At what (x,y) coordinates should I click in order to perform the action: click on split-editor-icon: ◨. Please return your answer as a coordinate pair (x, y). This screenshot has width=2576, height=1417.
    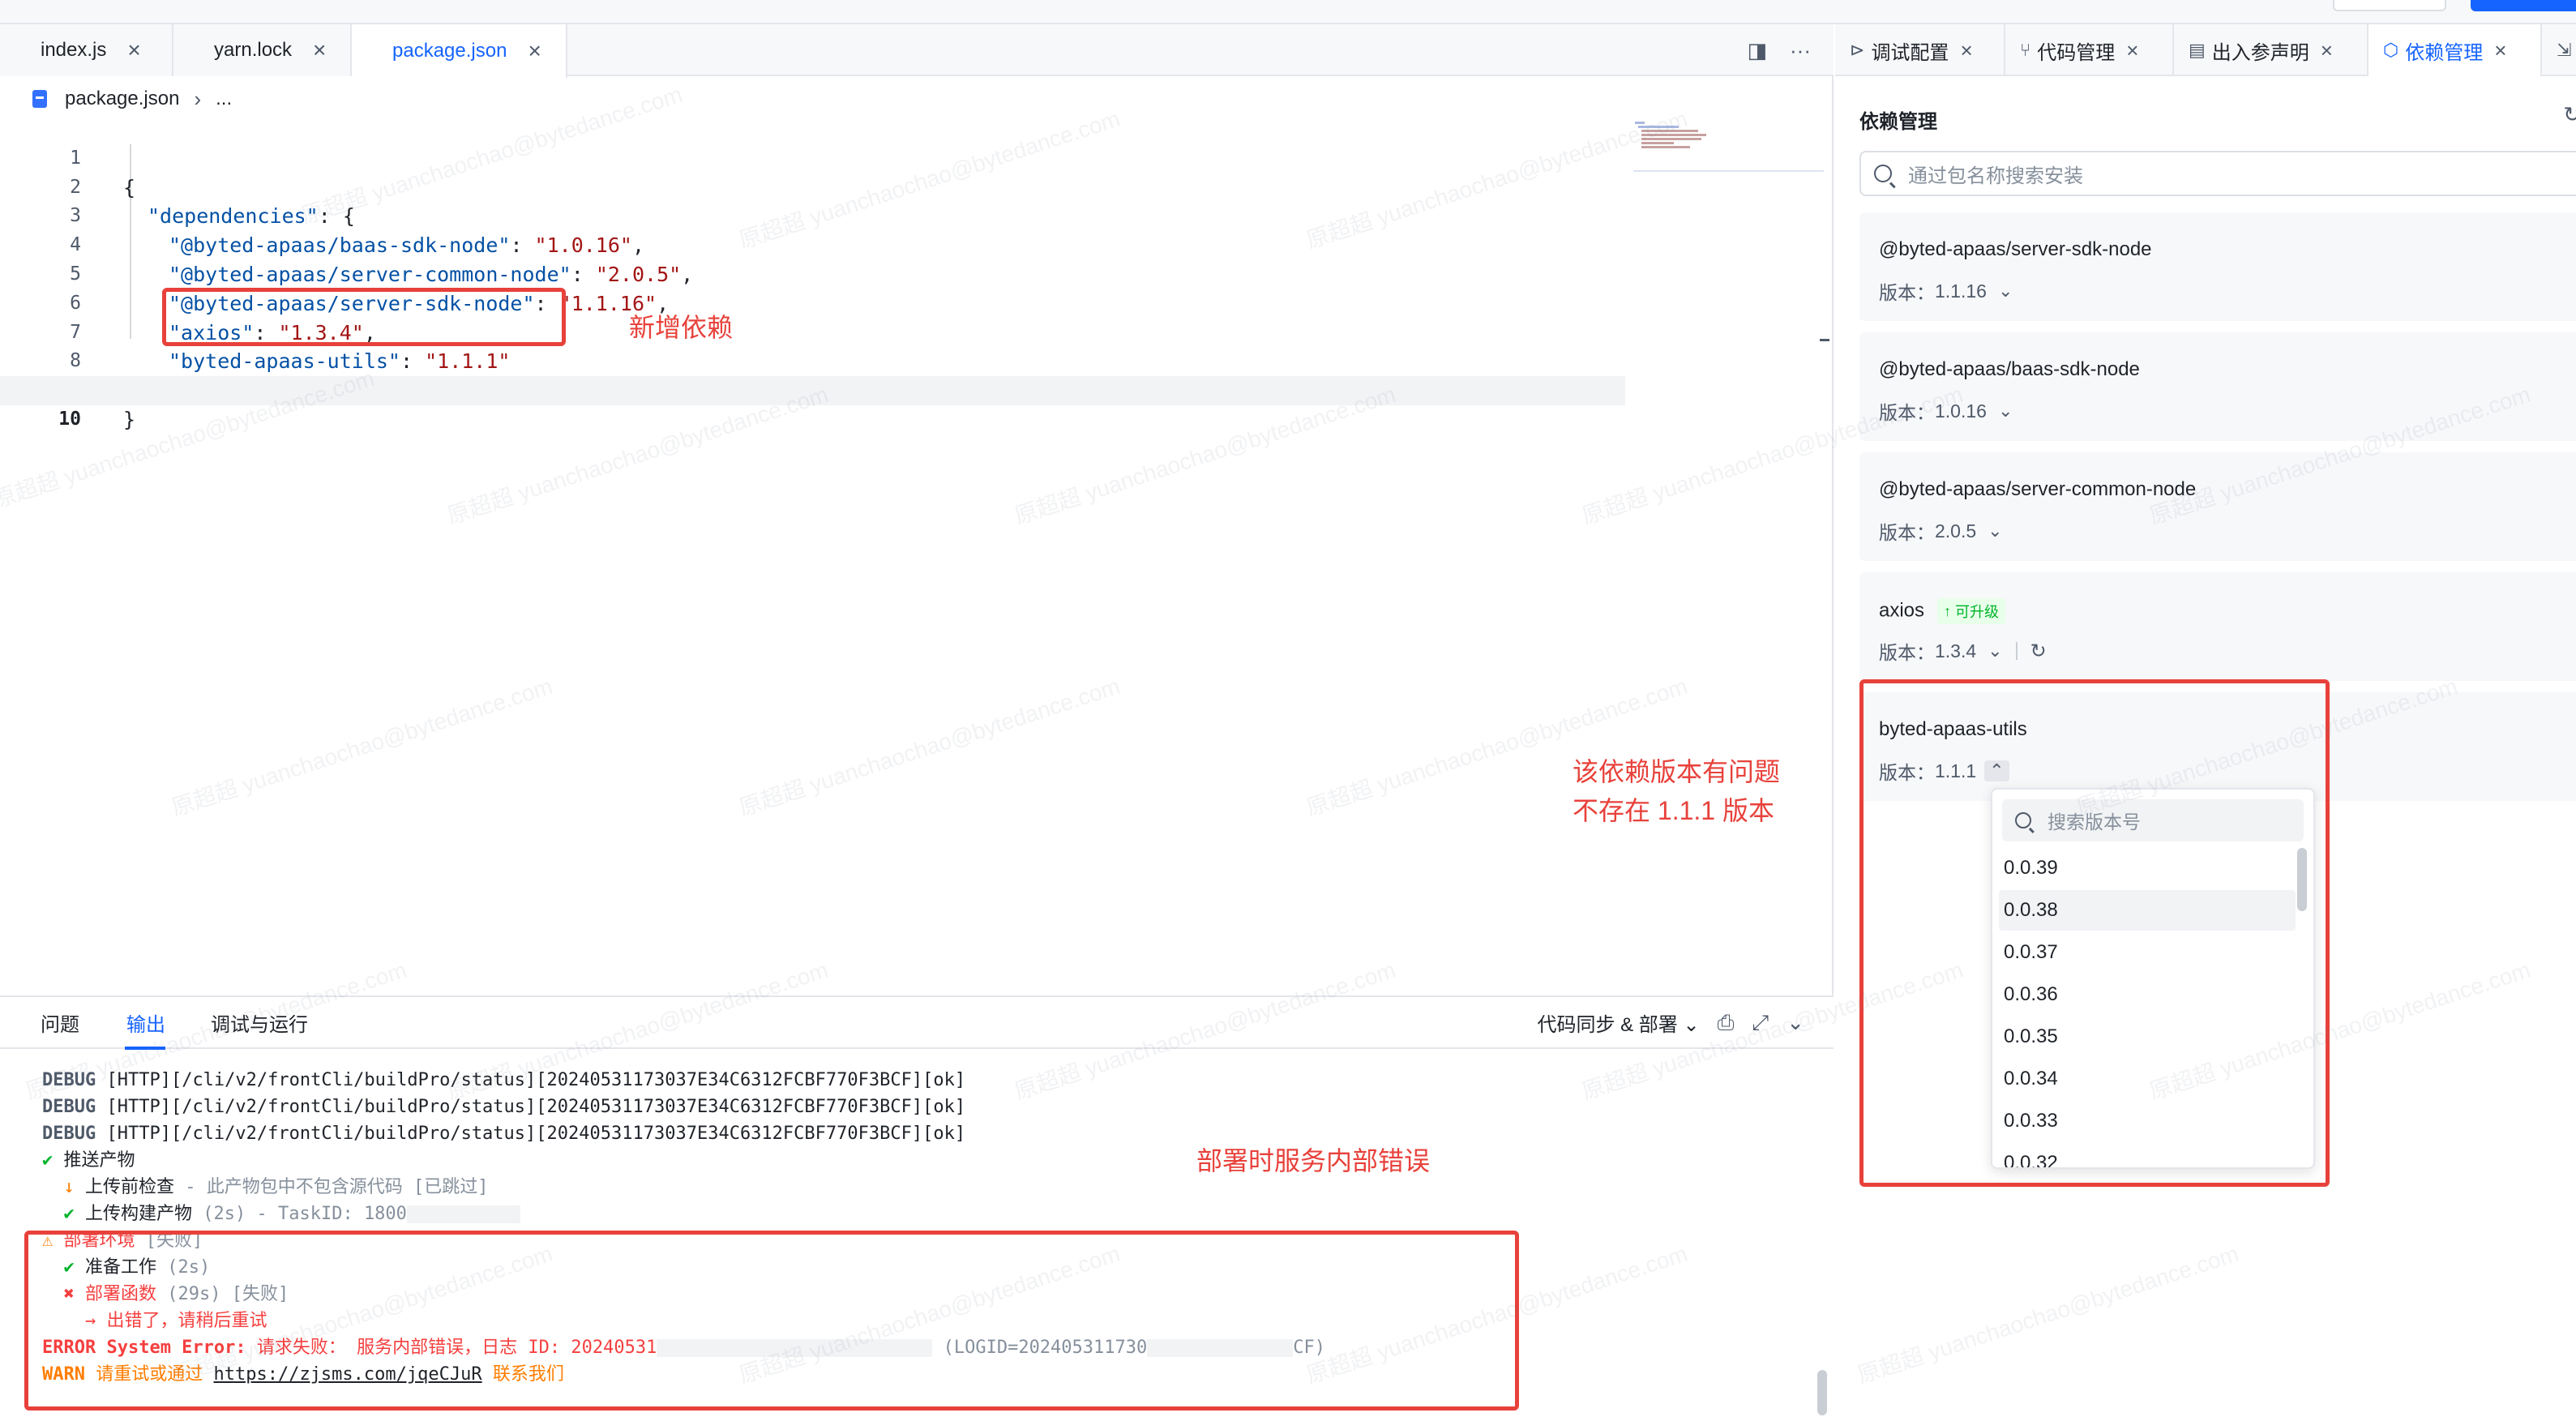
    Looking at the image, I should click on (1757, 51).